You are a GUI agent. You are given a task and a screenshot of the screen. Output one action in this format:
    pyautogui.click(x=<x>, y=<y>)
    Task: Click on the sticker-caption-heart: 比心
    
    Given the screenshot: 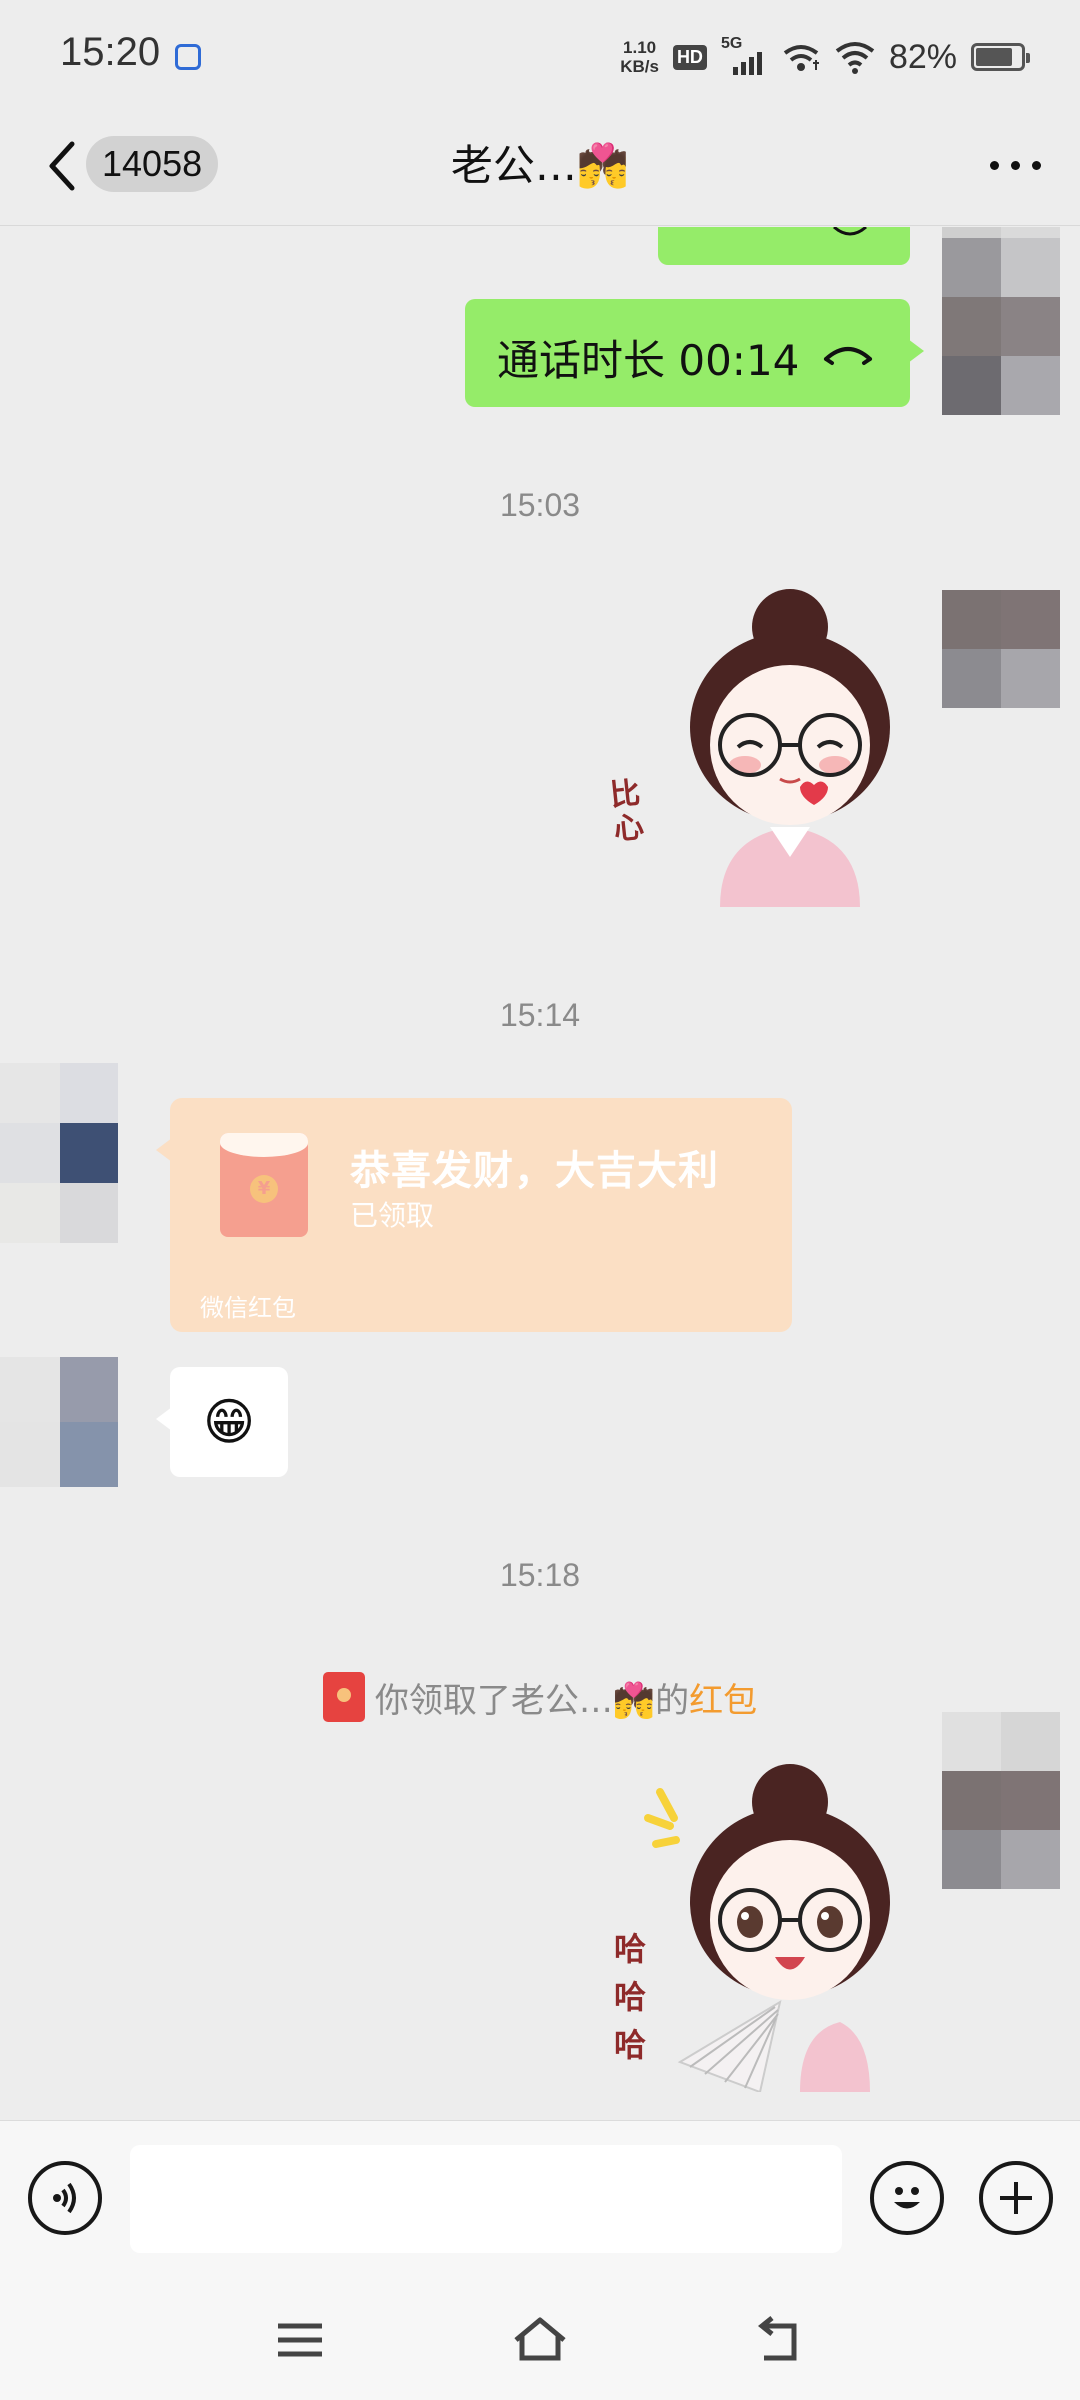 What is the action you would take?
    pyautogui.click(x=627, y=811)
    